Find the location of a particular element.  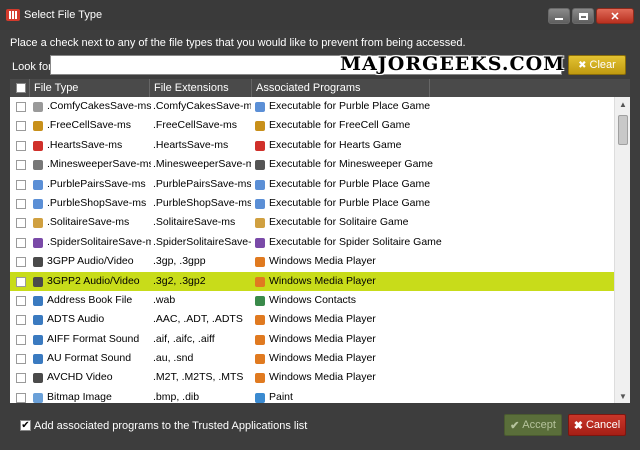

file-extensions-cell: .wab is located at coordinates (164, 299).